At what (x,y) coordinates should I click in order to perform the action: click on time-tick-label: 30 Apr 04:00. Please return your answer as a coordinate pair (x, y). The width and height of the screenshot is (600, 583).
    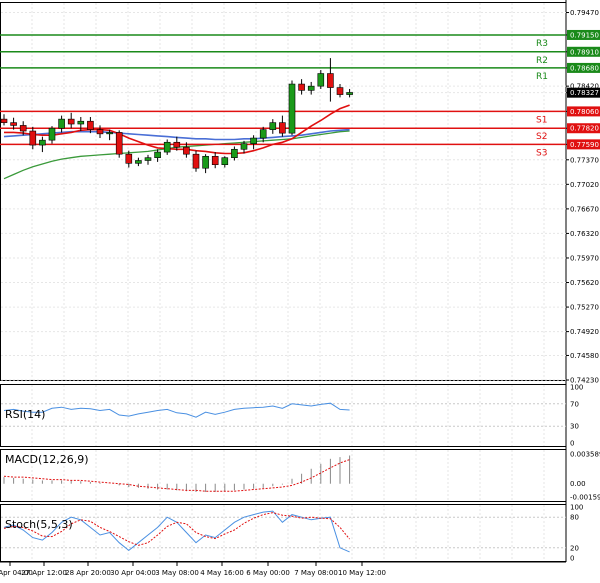
    Looking at the image, I should click on (133, 573).